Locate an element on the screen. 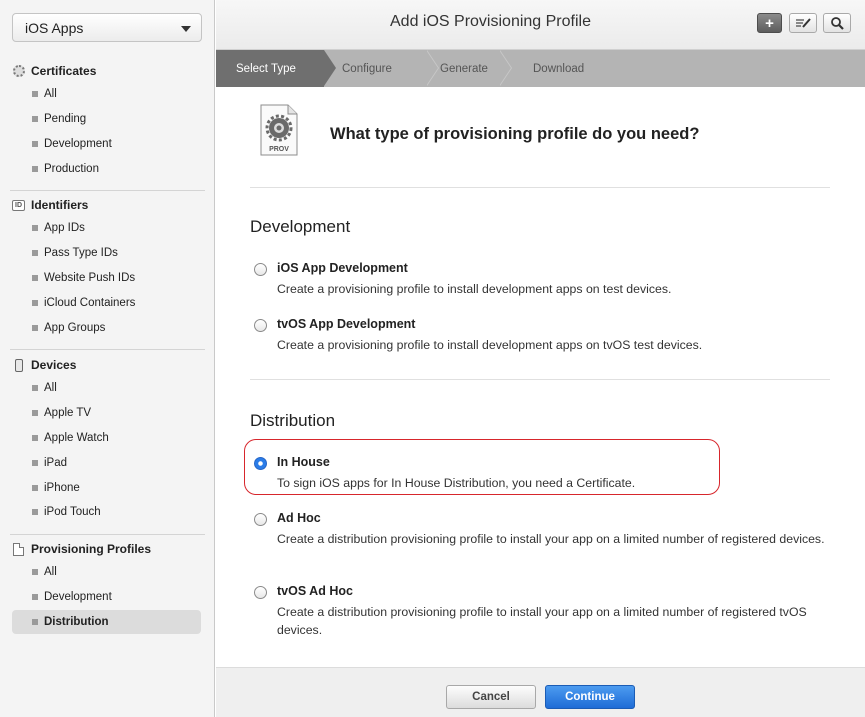  edit-icon is located at coordinates (803, 23).